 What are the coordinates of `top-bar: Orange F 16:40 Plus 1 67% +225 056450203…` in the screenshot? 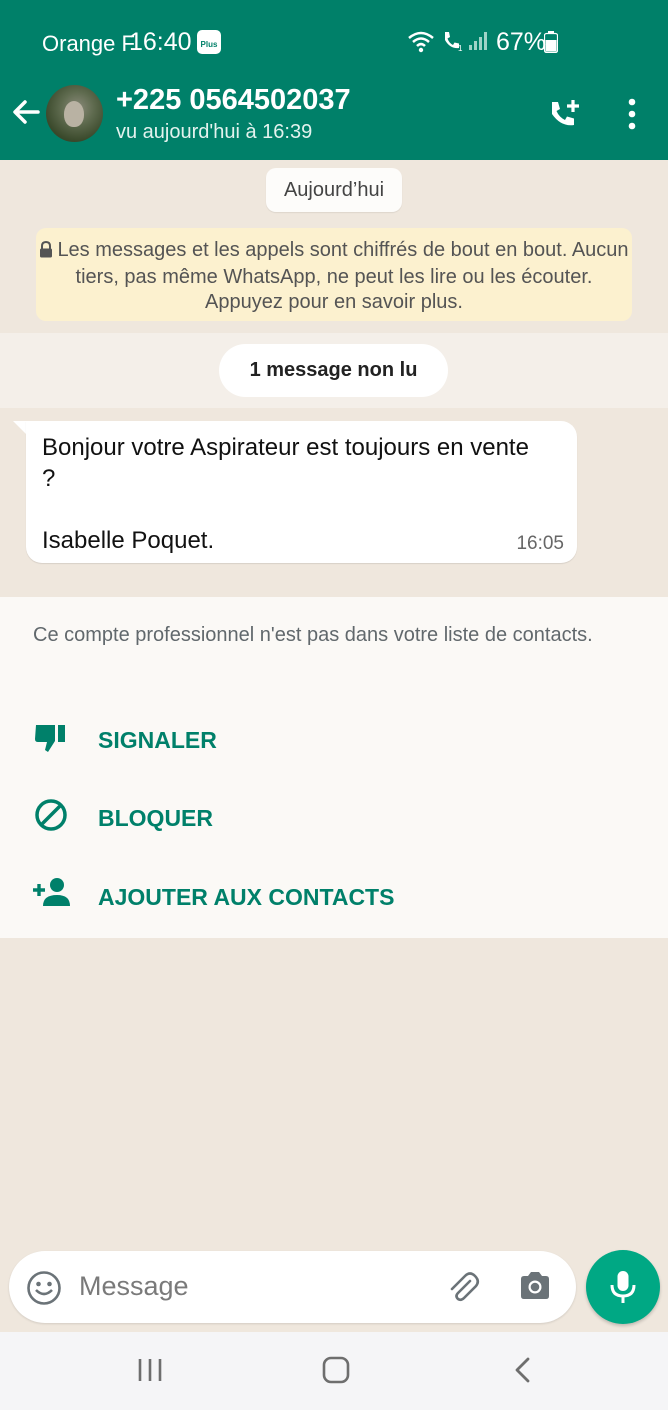 It's located at (334, 80).